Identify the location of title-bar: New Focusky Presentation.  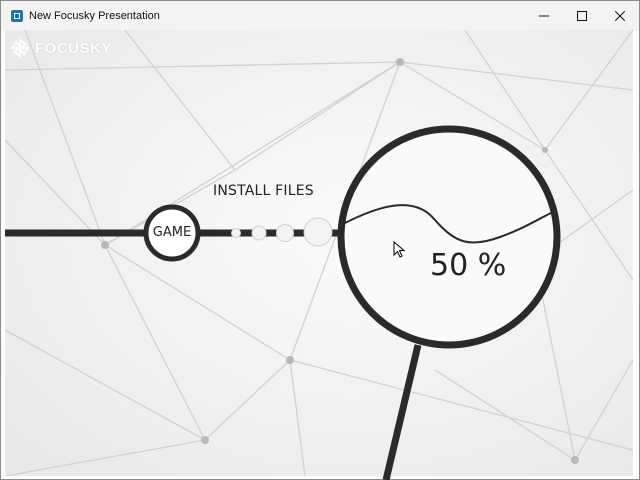
(320, 16).